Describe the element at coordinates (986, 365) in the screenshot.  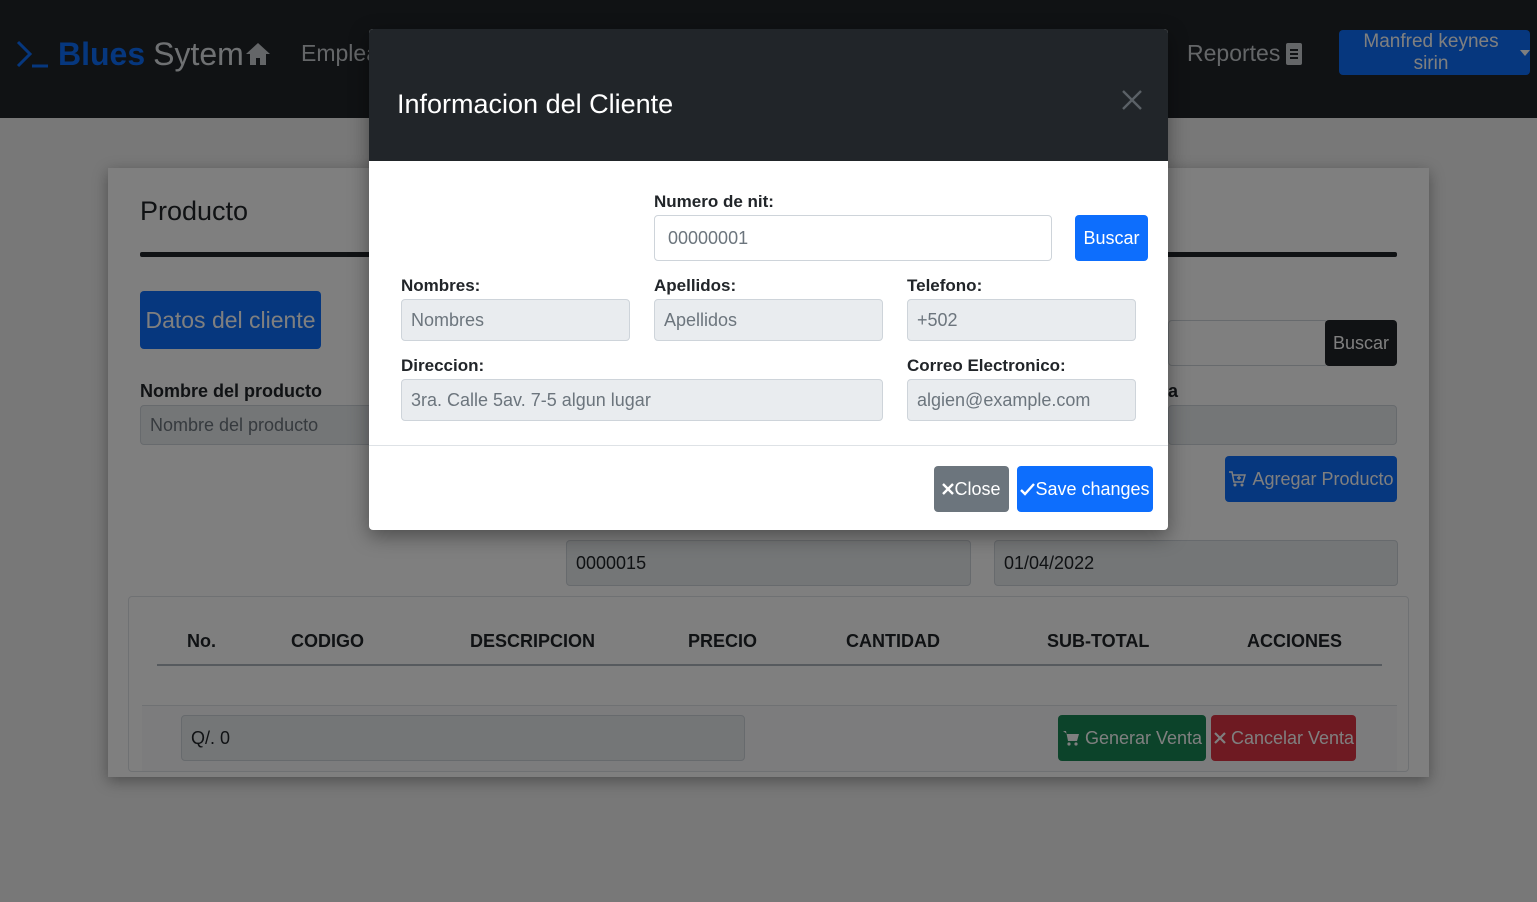
I see `correo-label: Correo Electronico:` at that location.